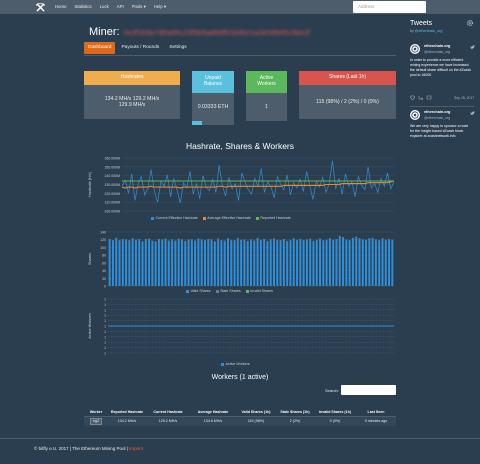  I want to click on address-search-input: Address, so click(389, 7).